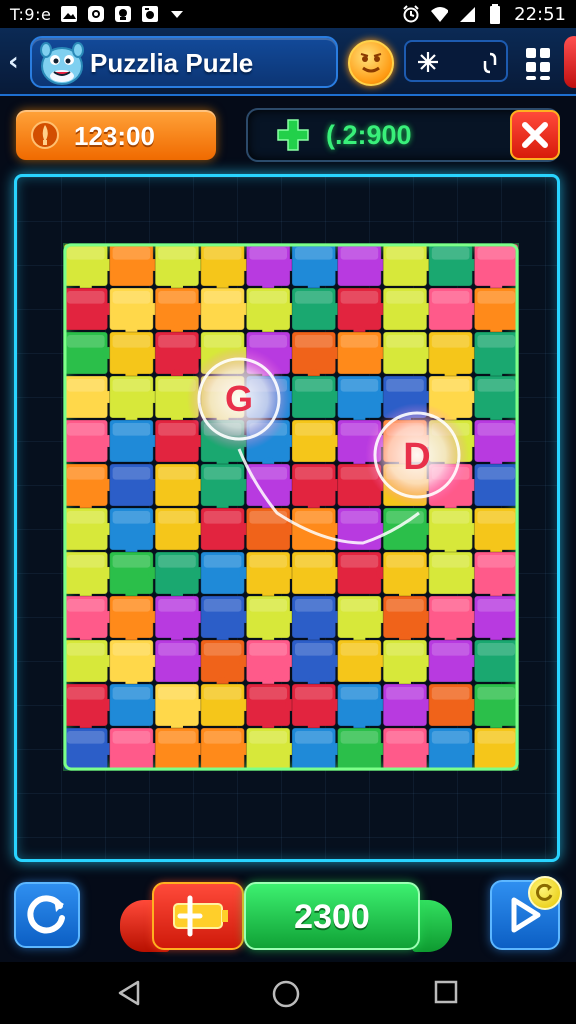 The image size is (576, 1024). What do you see at coordinates (47, 915) in the screenshot?
I see `undo-button` at bounding box center [47, 915].